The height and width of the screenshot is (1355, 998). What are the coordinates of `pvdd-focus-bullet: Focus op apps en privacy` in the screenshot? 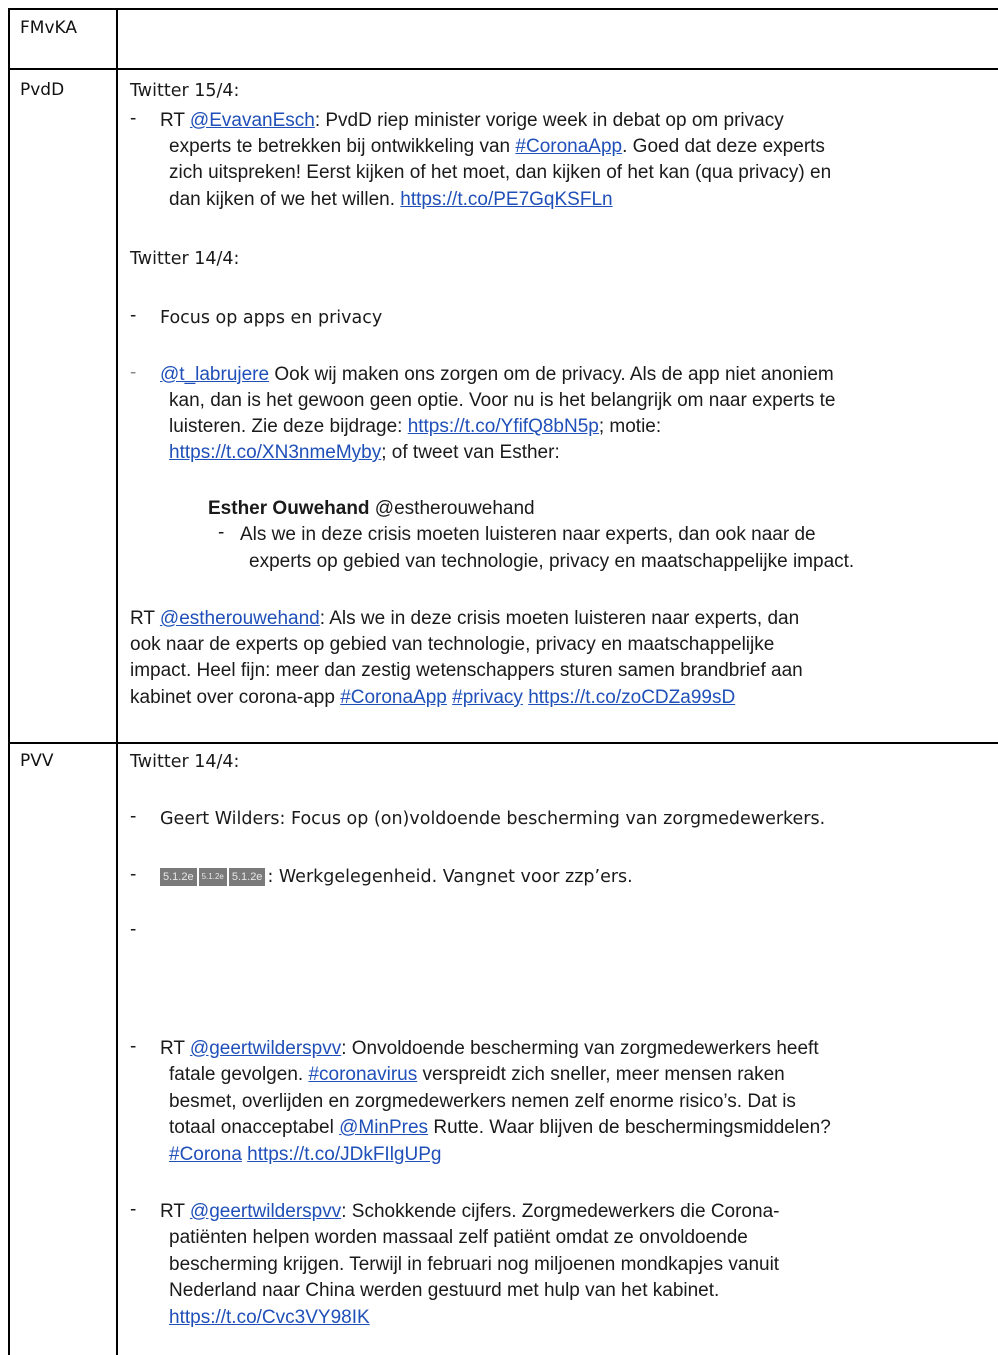 It's located at (271, 318).